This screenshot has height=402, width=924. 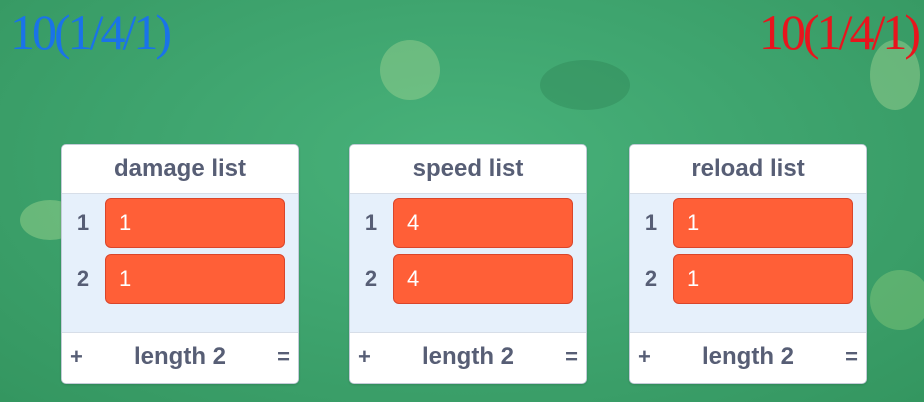 What do you see at coordinates (839, 32) in the screenshot?
I see `score-right: 10(1/4/1)` at bounding box center [839, 32].